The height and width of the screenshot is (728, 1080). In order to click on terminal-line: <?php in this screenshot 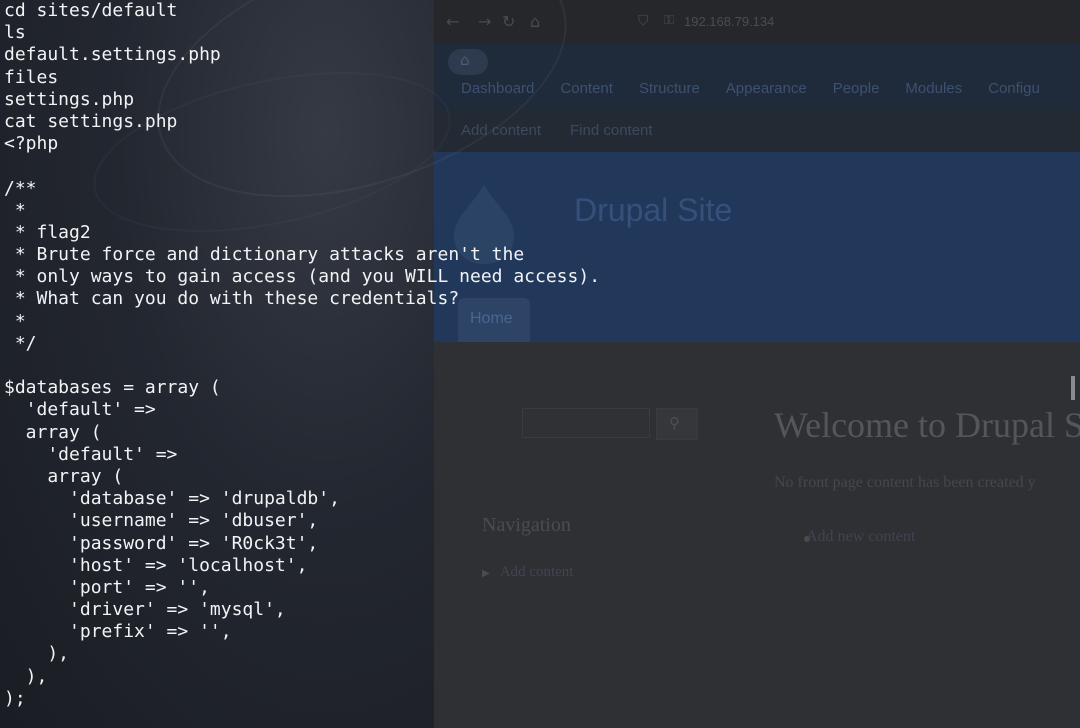, I will do `click(31, 144)`.